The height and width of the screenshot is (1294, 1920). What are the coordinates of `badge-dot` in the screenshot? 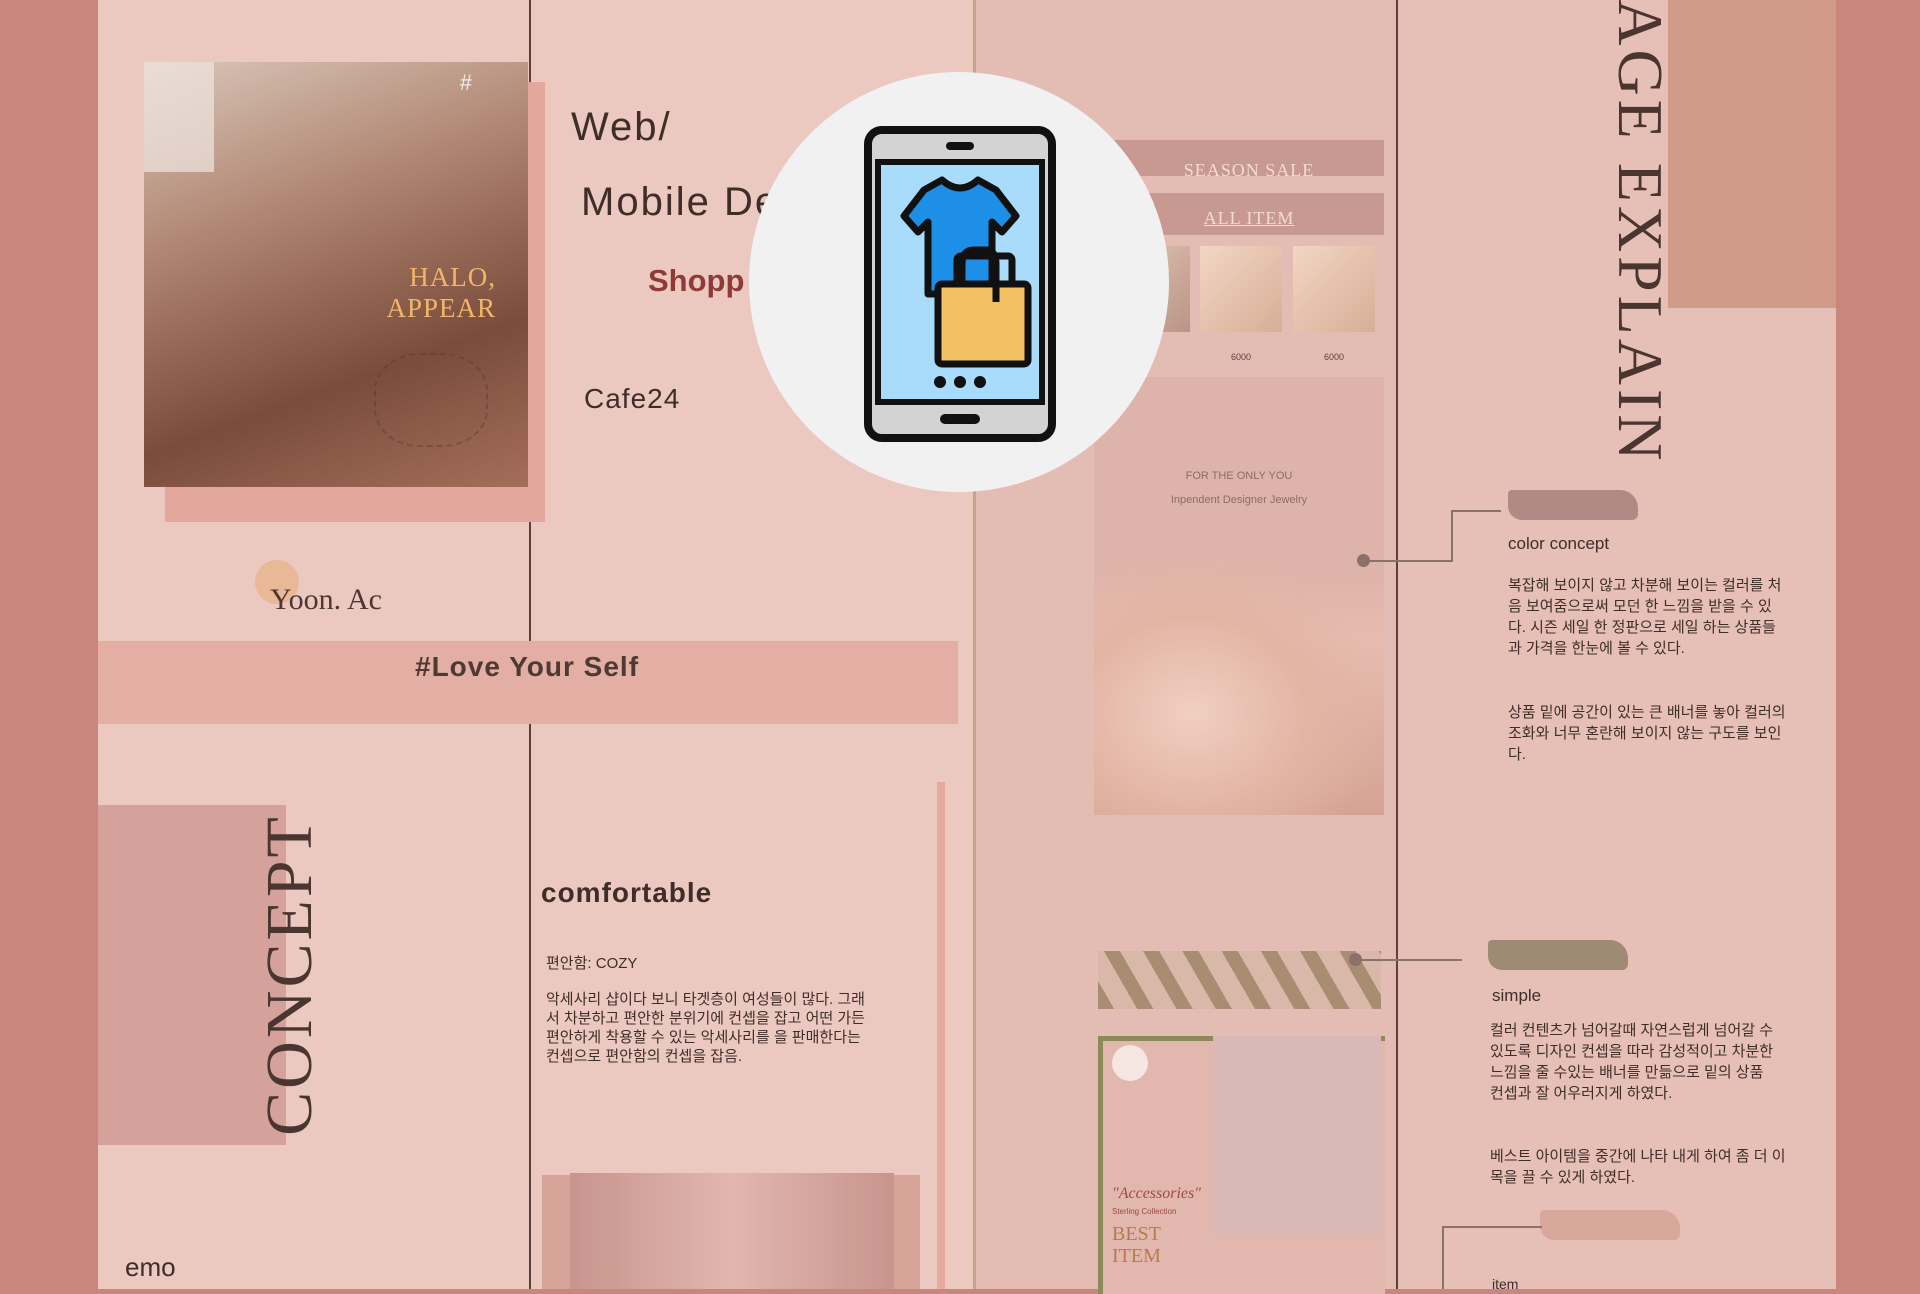 It's located at (1130, 1063).